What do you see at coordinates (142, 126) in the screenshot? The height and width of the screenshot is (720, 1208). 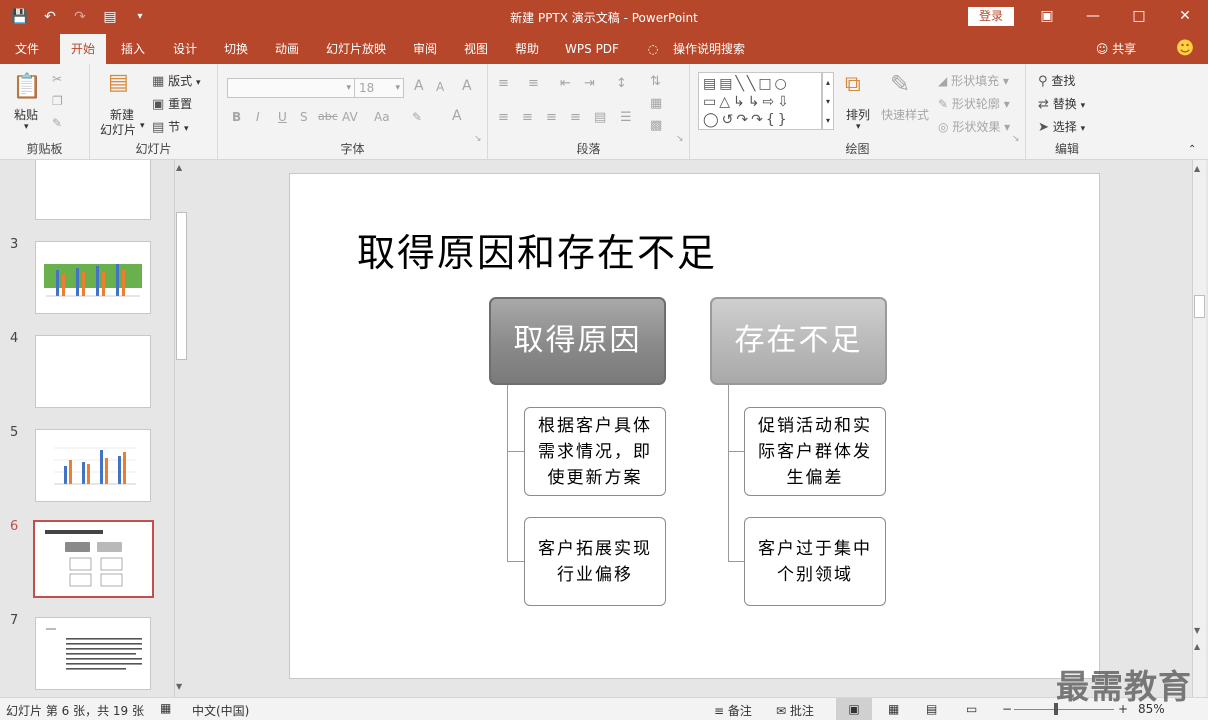 I see `new-slide-dropdown-icon: ▾` at bounding box center [142, 126].